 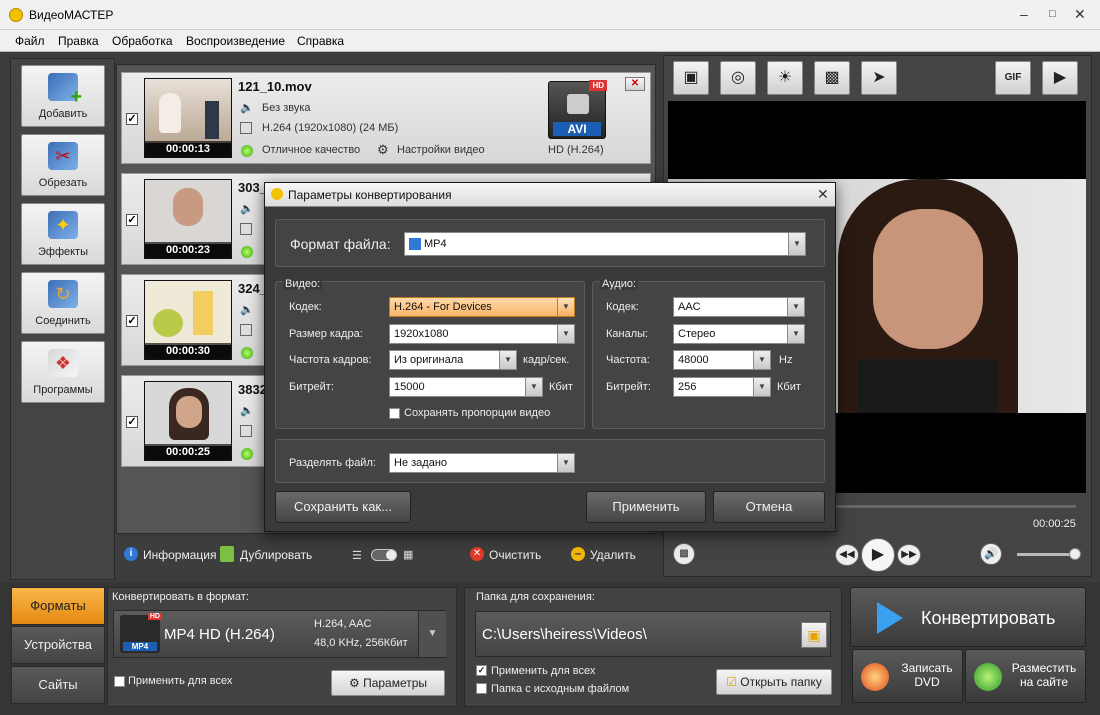 I want to click on brightness-icon: ☀, so click(x=785, y=78).